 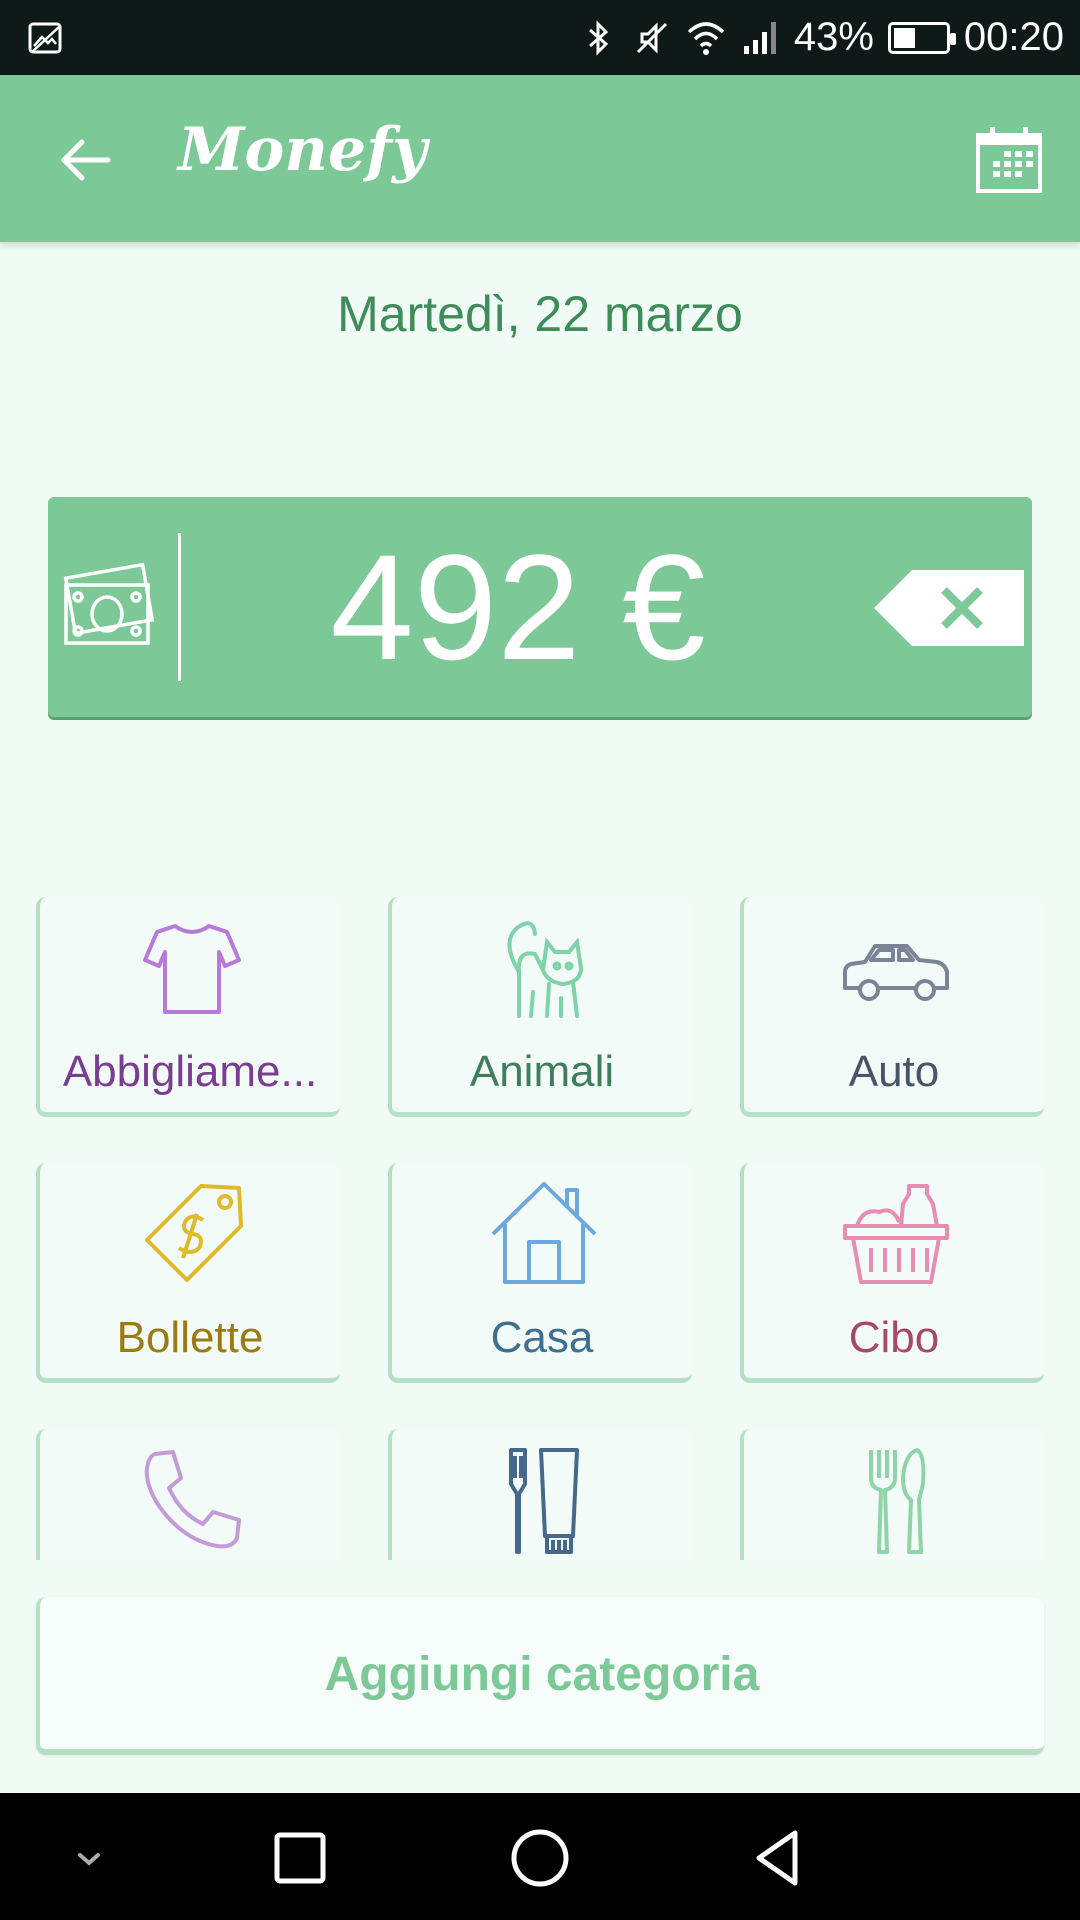 I want to click on price-tag-icon, so click(x=194, y=1233).